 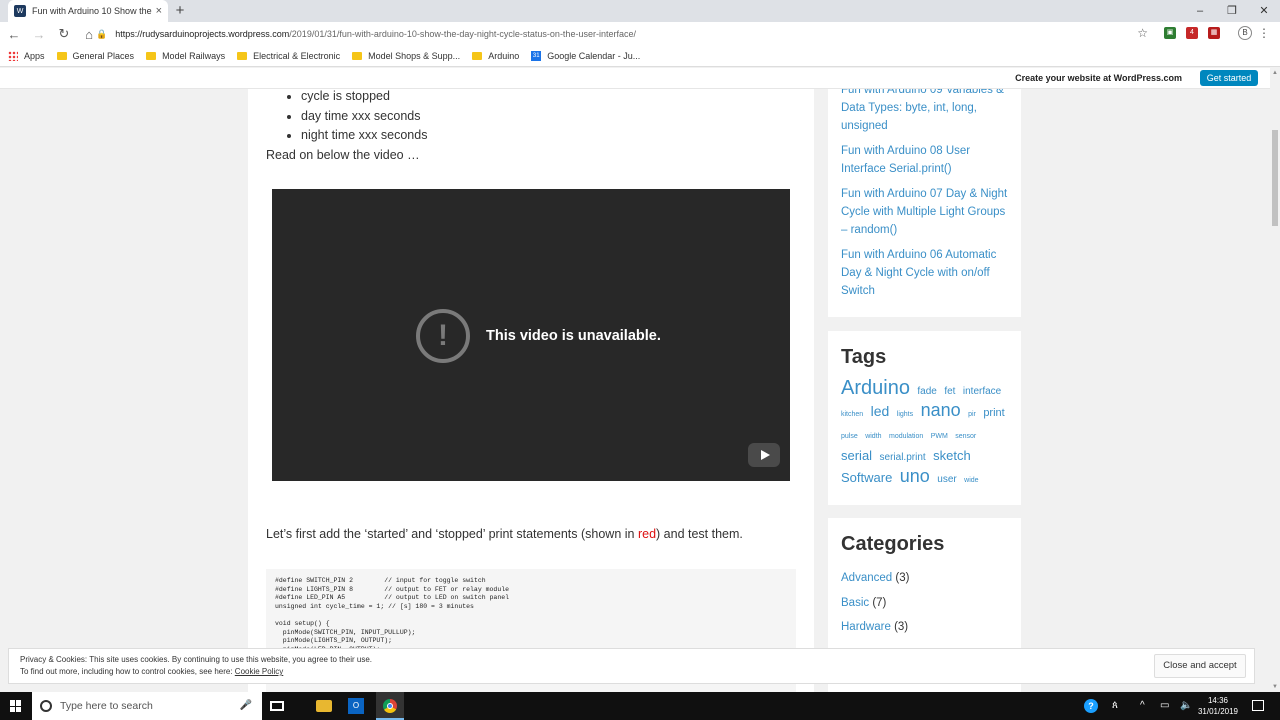 What do you see at coordinates (1164, 705) in the screenshot?
I see `network-icon: ▭` at bounding box center [1164, 705].